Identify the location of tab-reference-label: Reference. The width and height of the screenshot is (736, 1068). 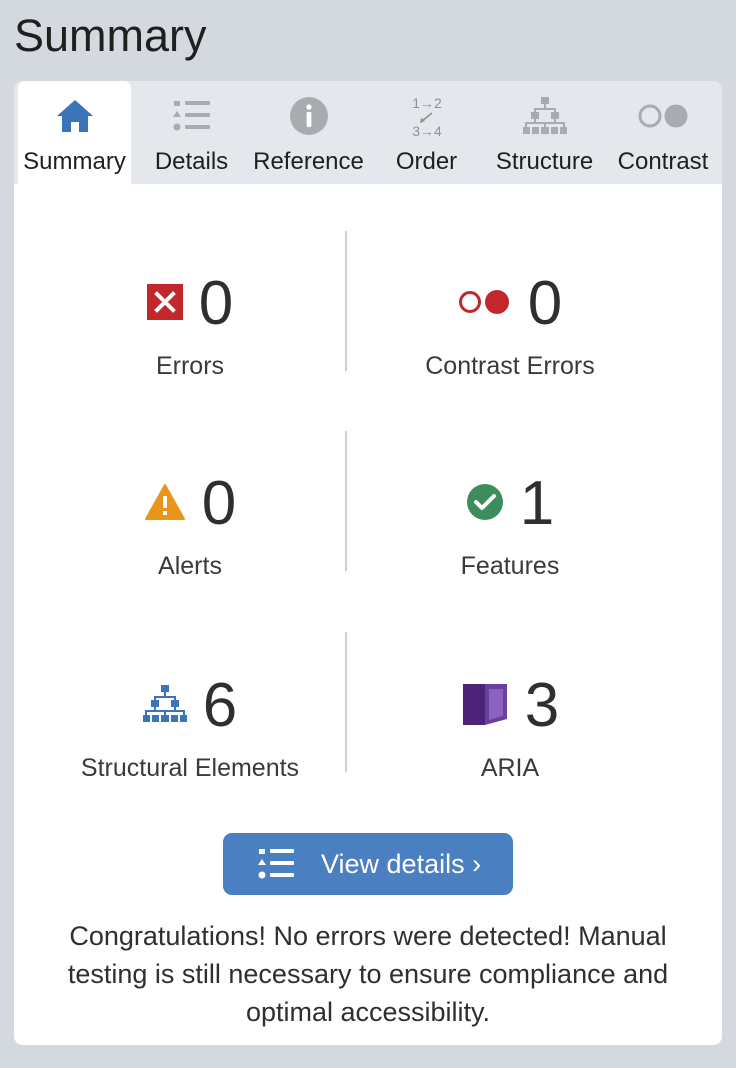
(308, 161).